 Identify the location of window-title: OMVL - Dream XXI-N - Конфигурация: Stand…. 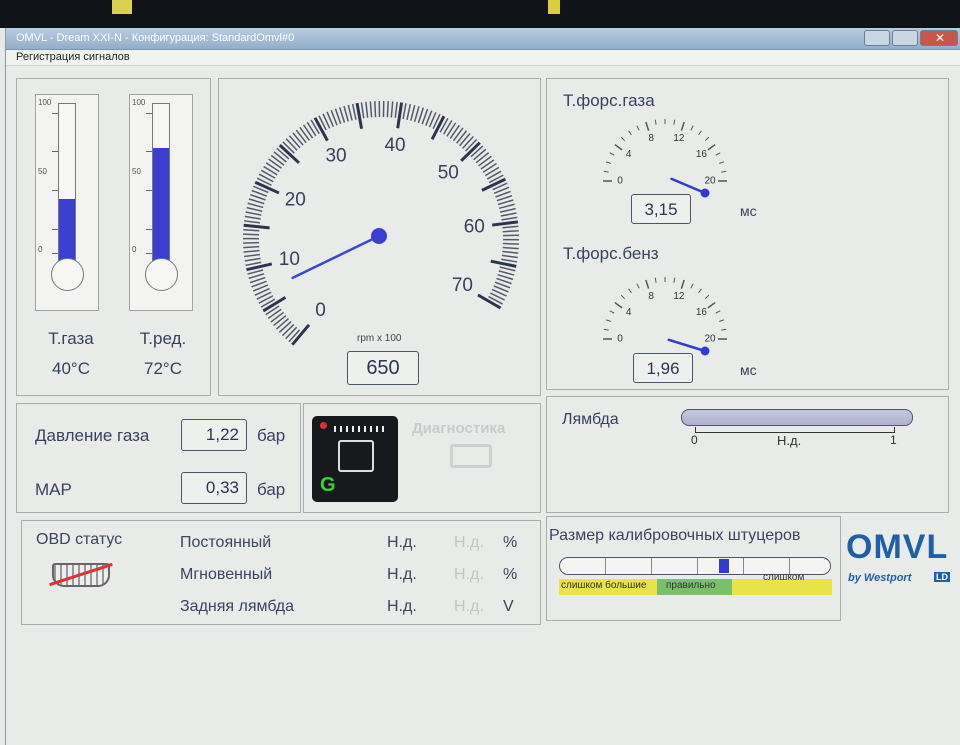
(155, 38).